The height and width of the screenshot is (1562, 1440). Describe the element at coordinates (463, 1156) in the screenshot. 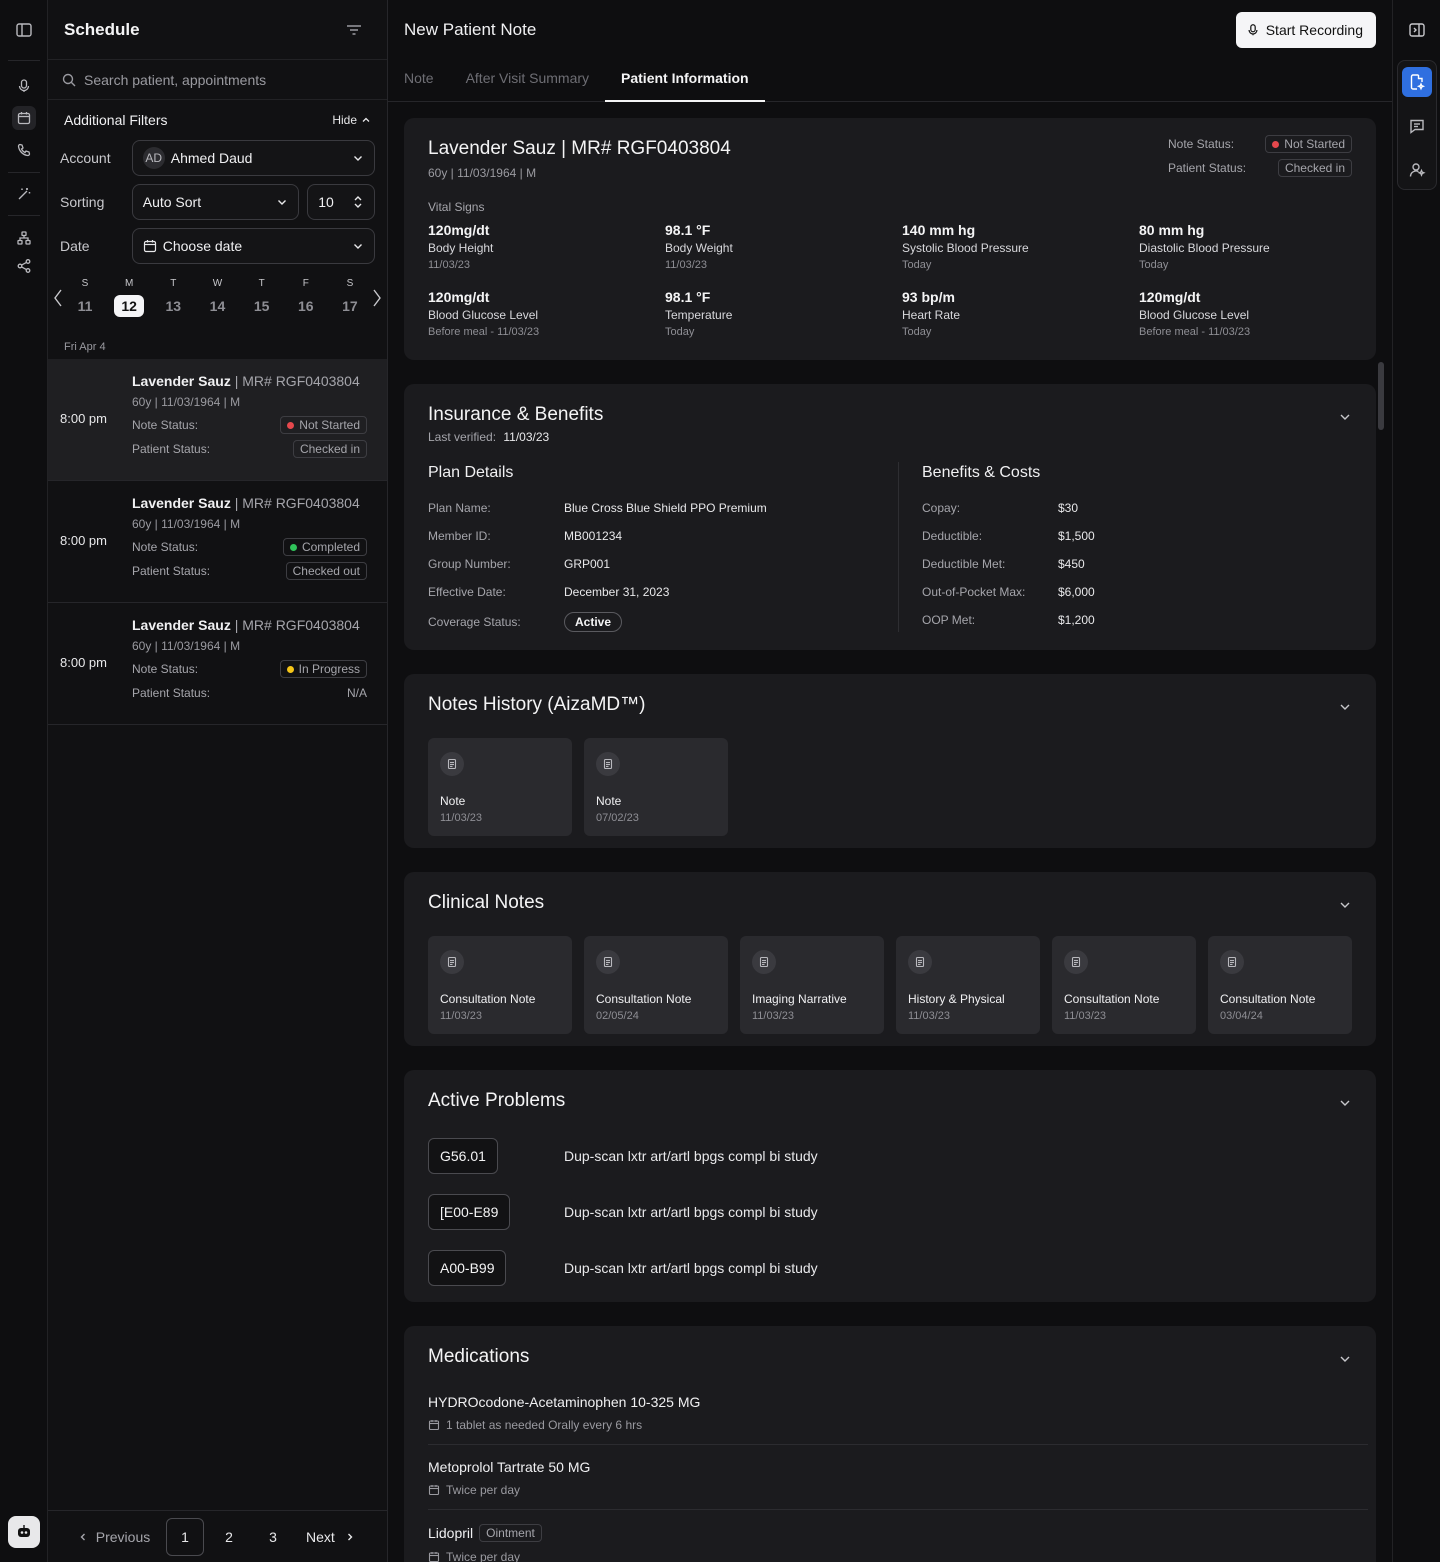

I see `problem-code: G56.01` at that location.